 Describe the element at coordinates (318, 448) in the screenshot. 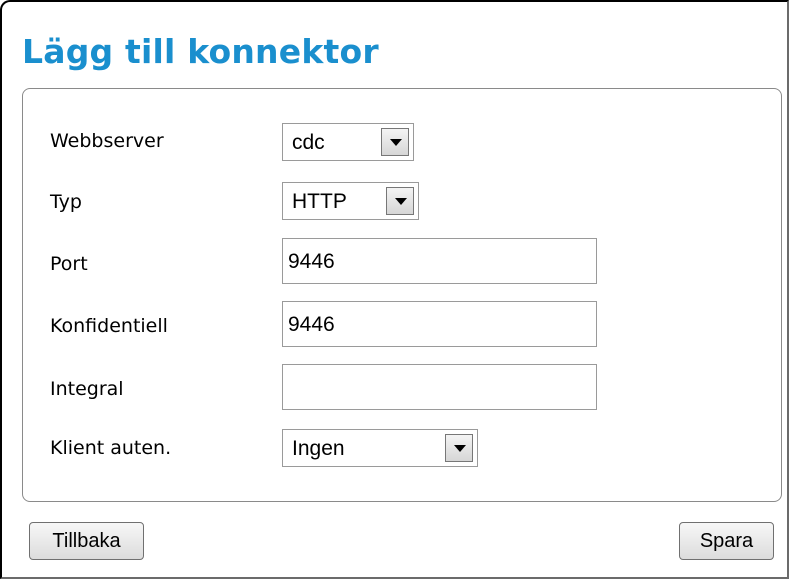

I see `client-auth-value: Ingen` at that location.